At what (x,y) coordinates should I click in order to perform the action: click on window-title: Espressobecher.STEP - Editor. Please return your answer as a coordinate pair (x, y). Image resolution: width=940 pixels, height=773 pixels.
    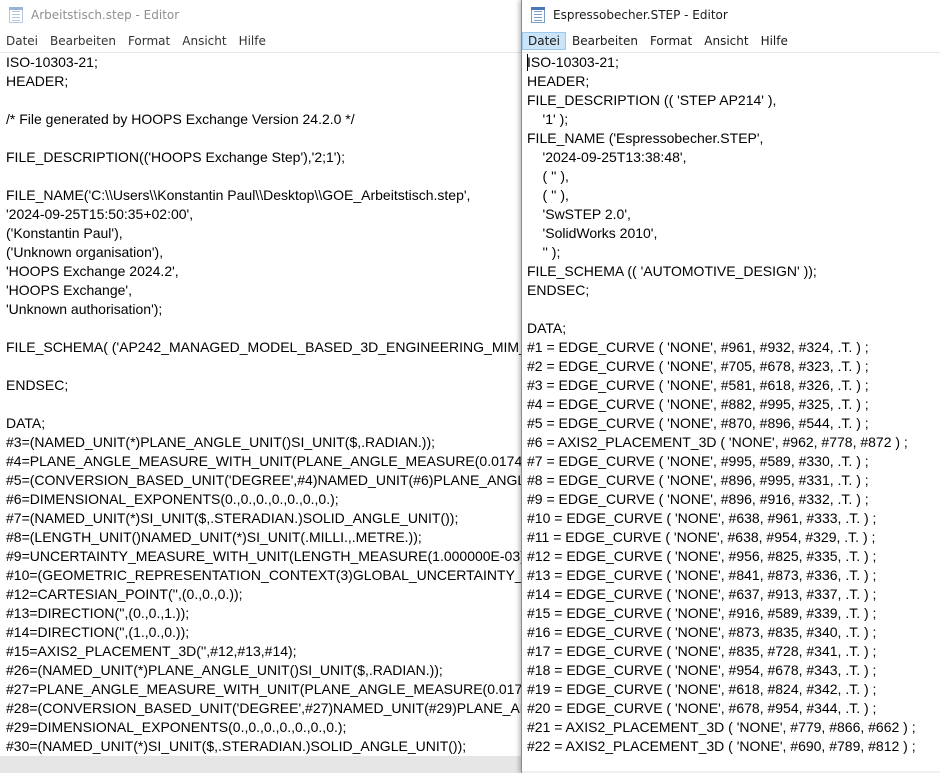
    Looking at the image, I should click on (640, 15).